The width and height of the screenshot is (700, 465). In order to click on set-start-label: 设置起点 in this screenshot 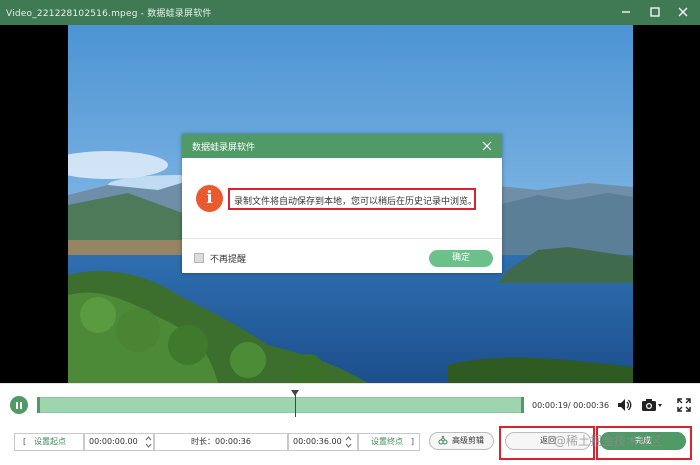, I will do `click(50, 441)`.